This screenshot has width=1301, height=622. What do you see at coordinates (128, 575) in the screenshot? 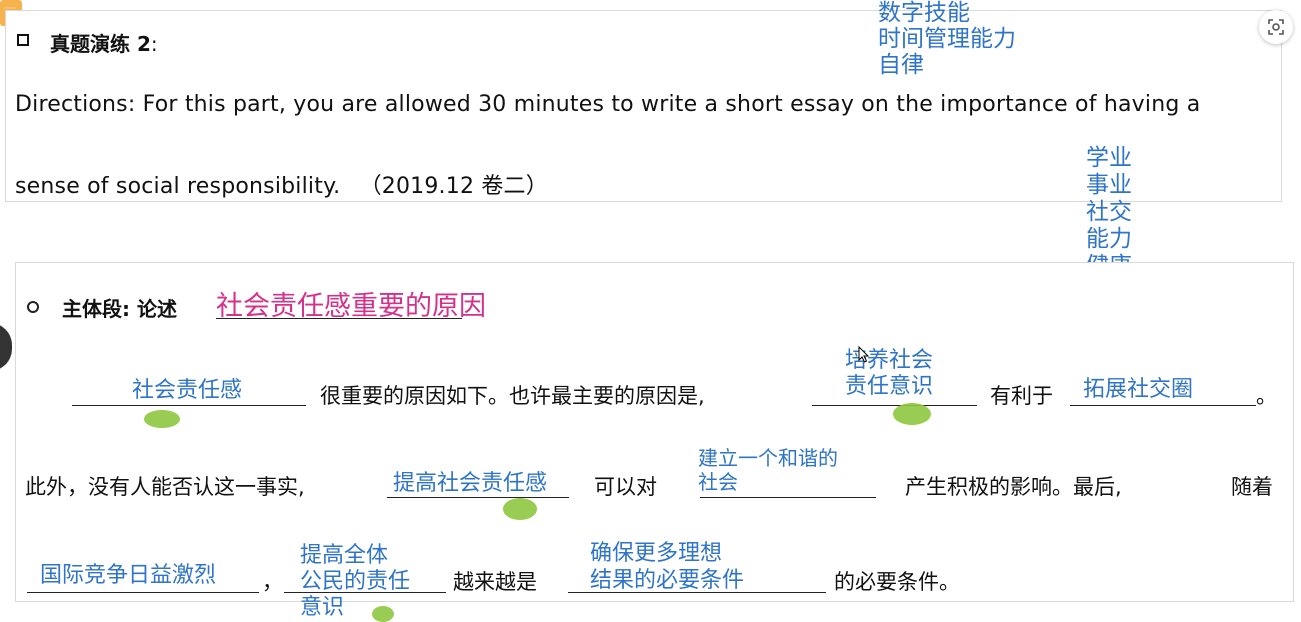
I see `fill-line3-1: 国际竞争日益激烈` at bounding box center [128, 575].